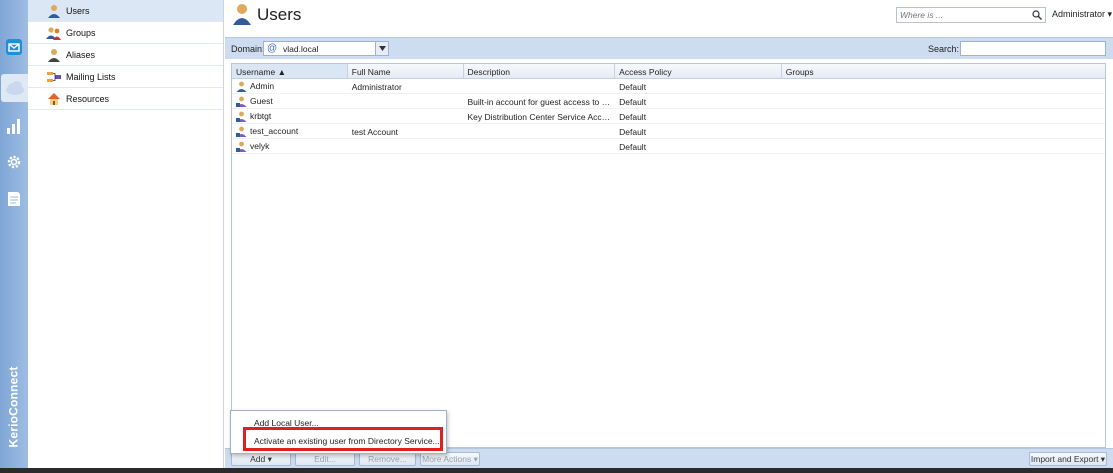 Image resolution: width=1113 pixels, height=473 pixels. Describe the element at coordinates (326, 48) in the screenshot. I see `domain-select: @ vlad.local` at that location.